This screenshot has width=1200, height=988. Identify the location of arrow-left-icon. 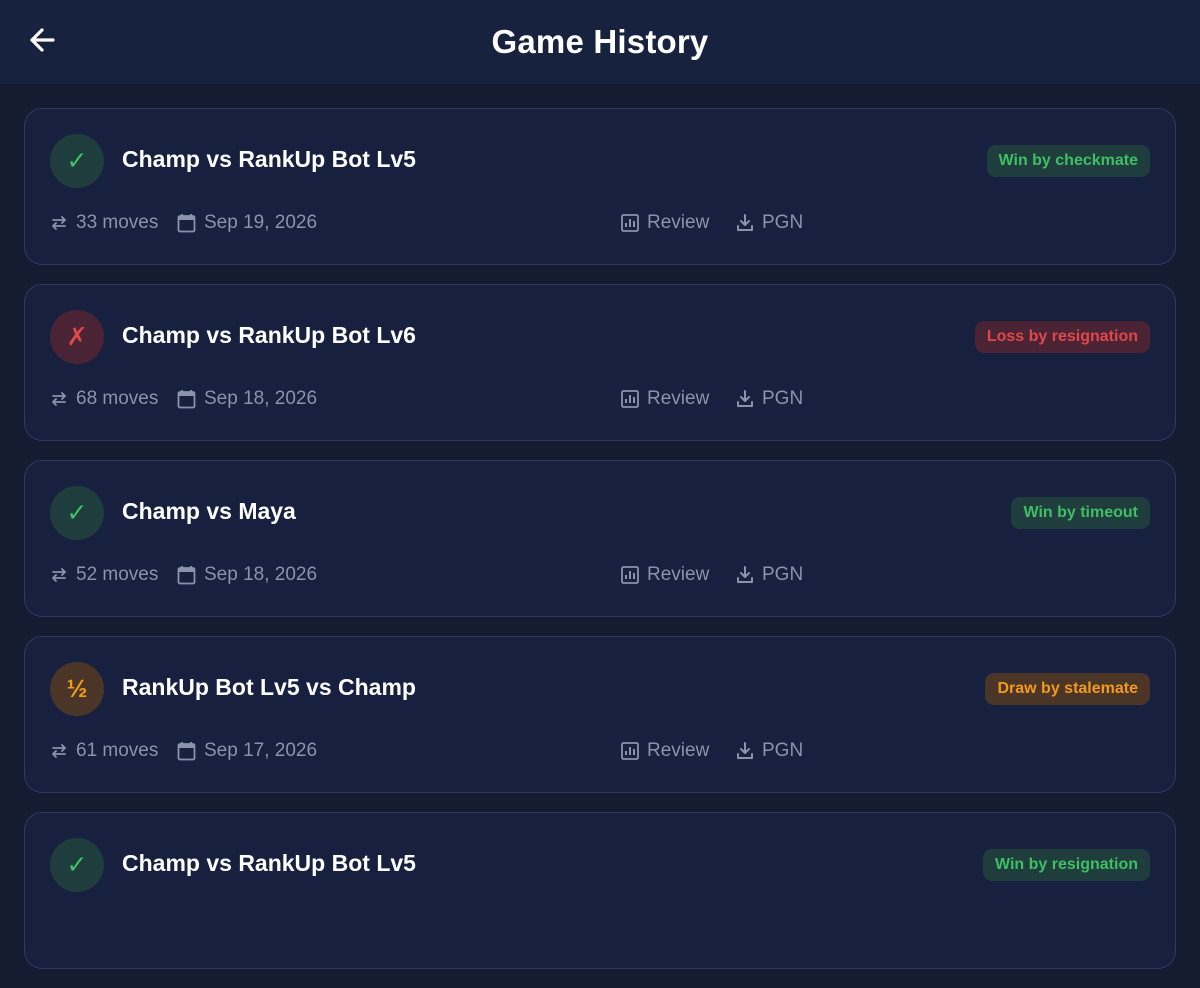
(42, 42).